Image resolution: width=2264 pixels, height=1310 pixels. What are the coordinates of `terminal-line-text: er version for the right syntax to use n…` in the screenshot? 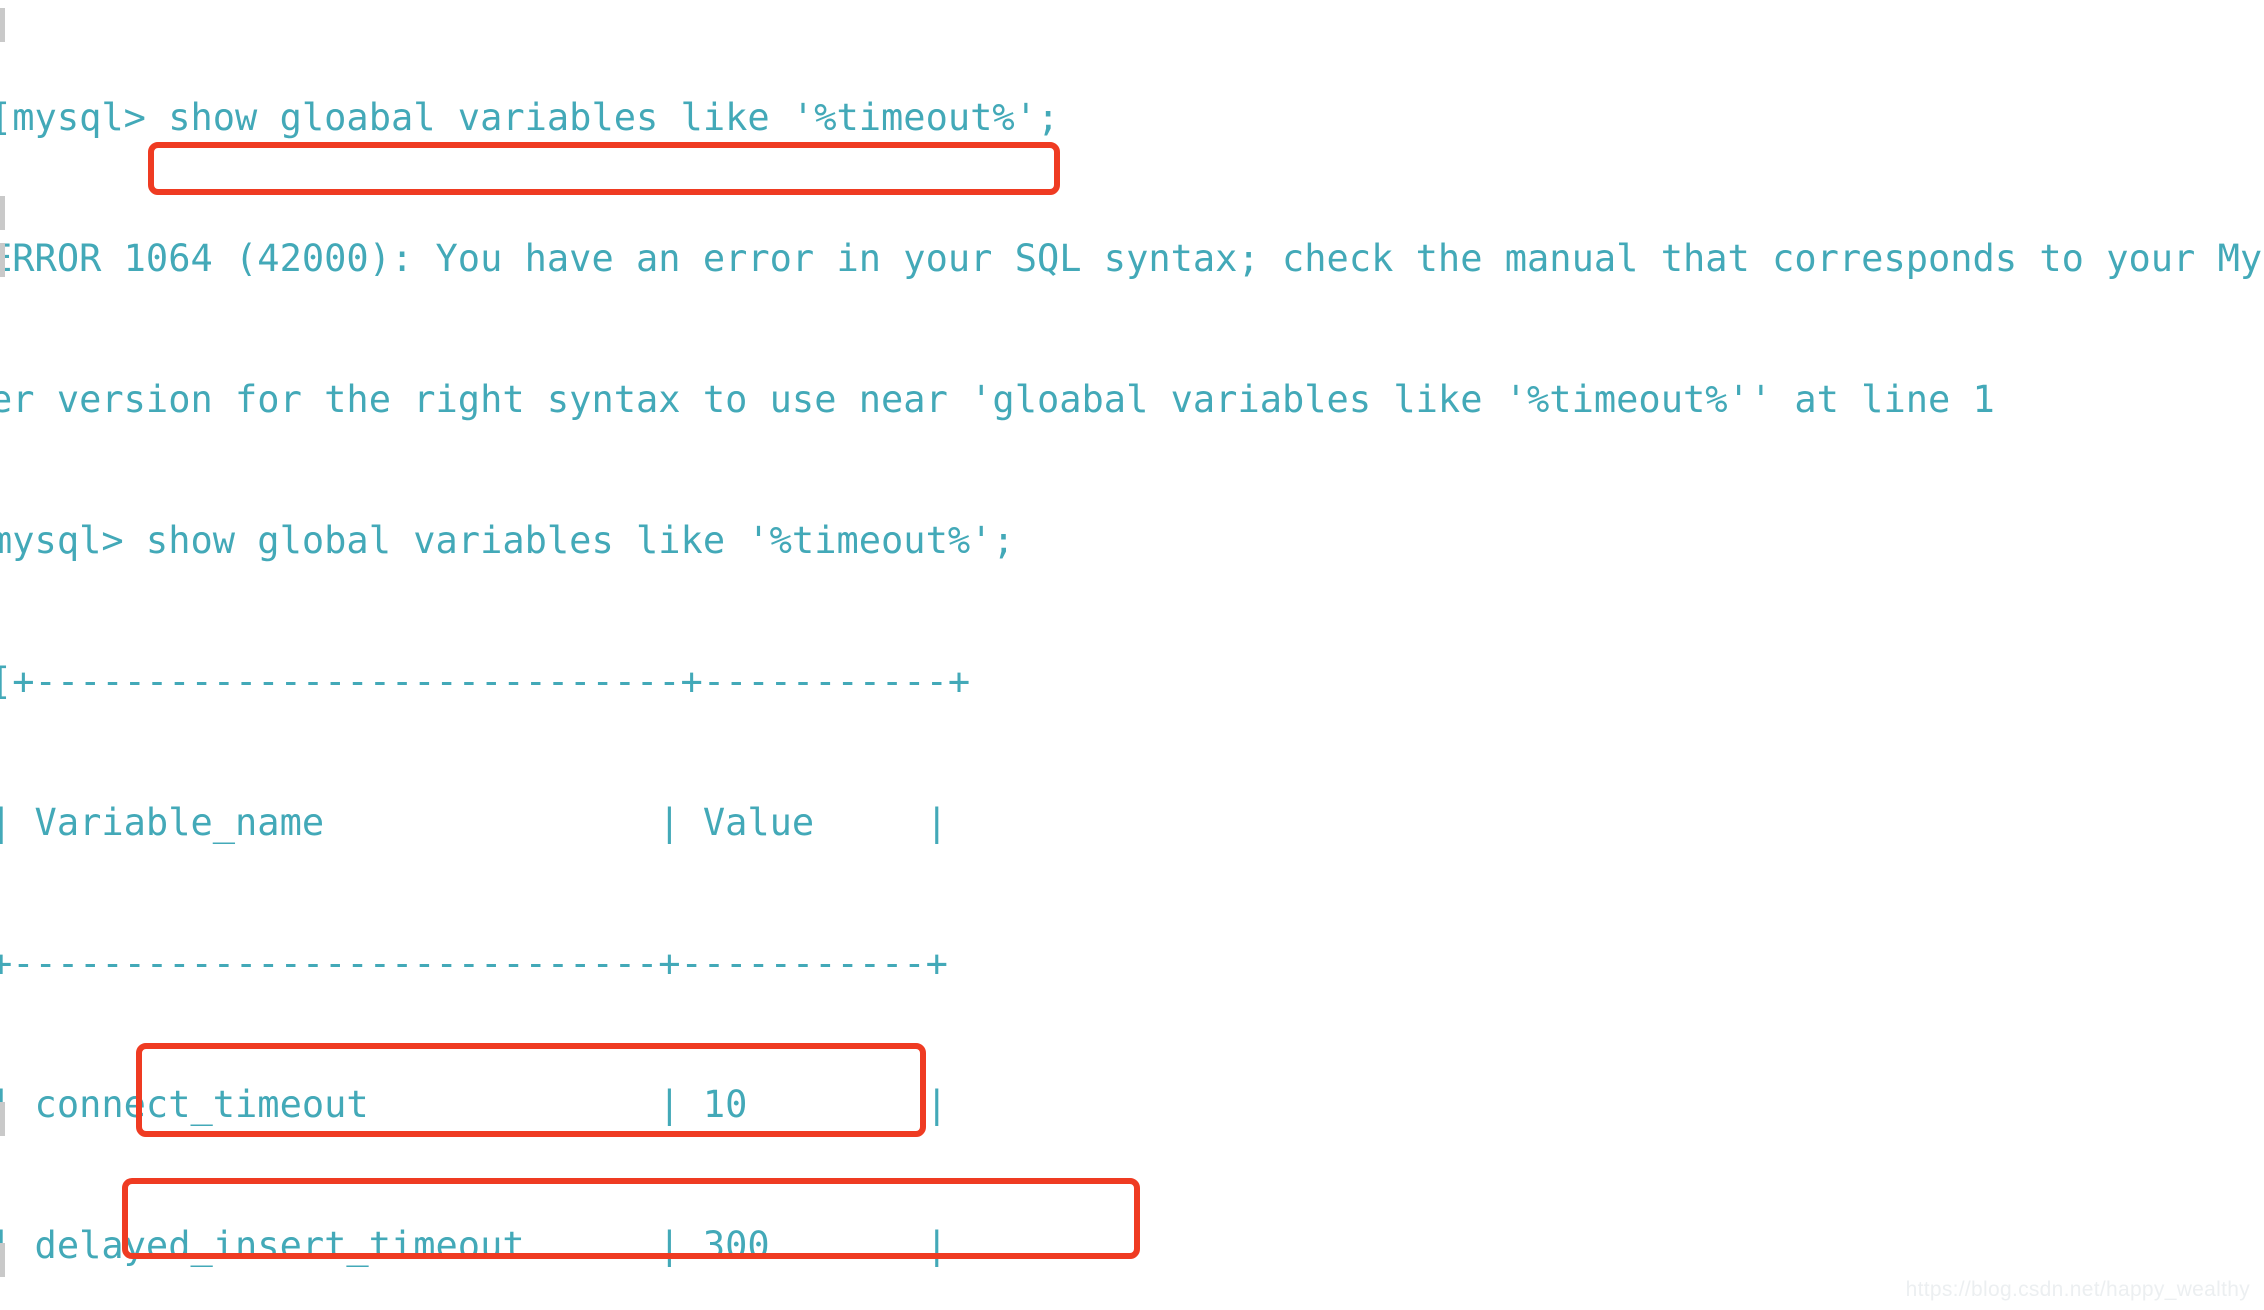 It's located at (997, 399).